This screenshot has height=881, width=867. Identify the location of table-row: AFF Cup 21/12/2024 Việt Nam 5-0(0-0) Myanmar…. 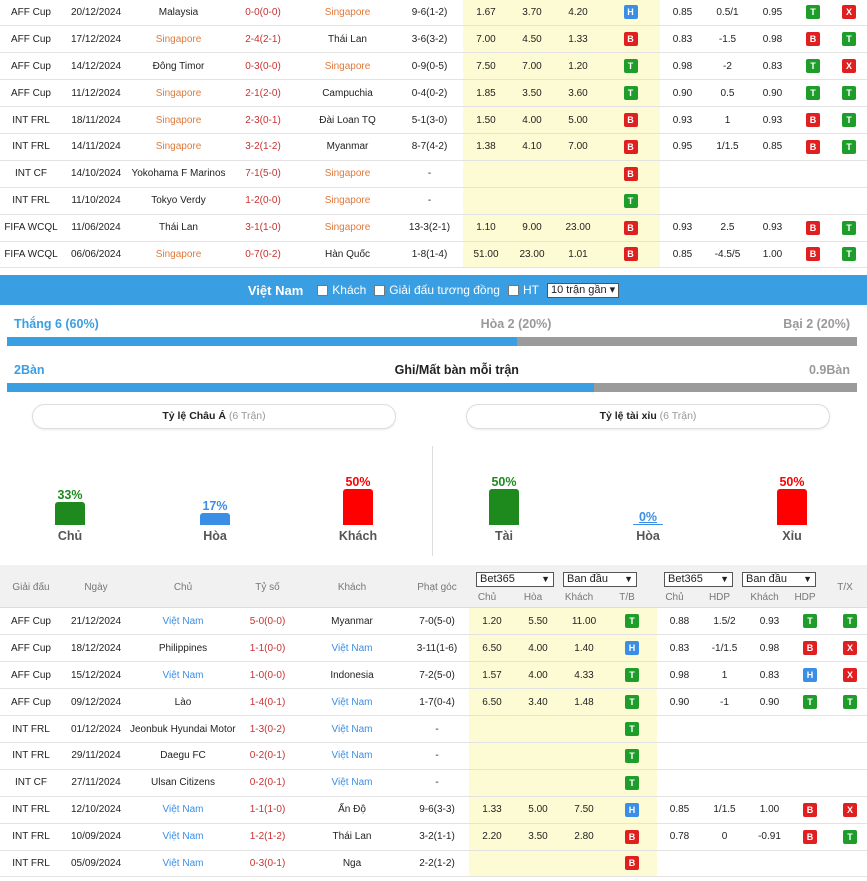
(433, 622).